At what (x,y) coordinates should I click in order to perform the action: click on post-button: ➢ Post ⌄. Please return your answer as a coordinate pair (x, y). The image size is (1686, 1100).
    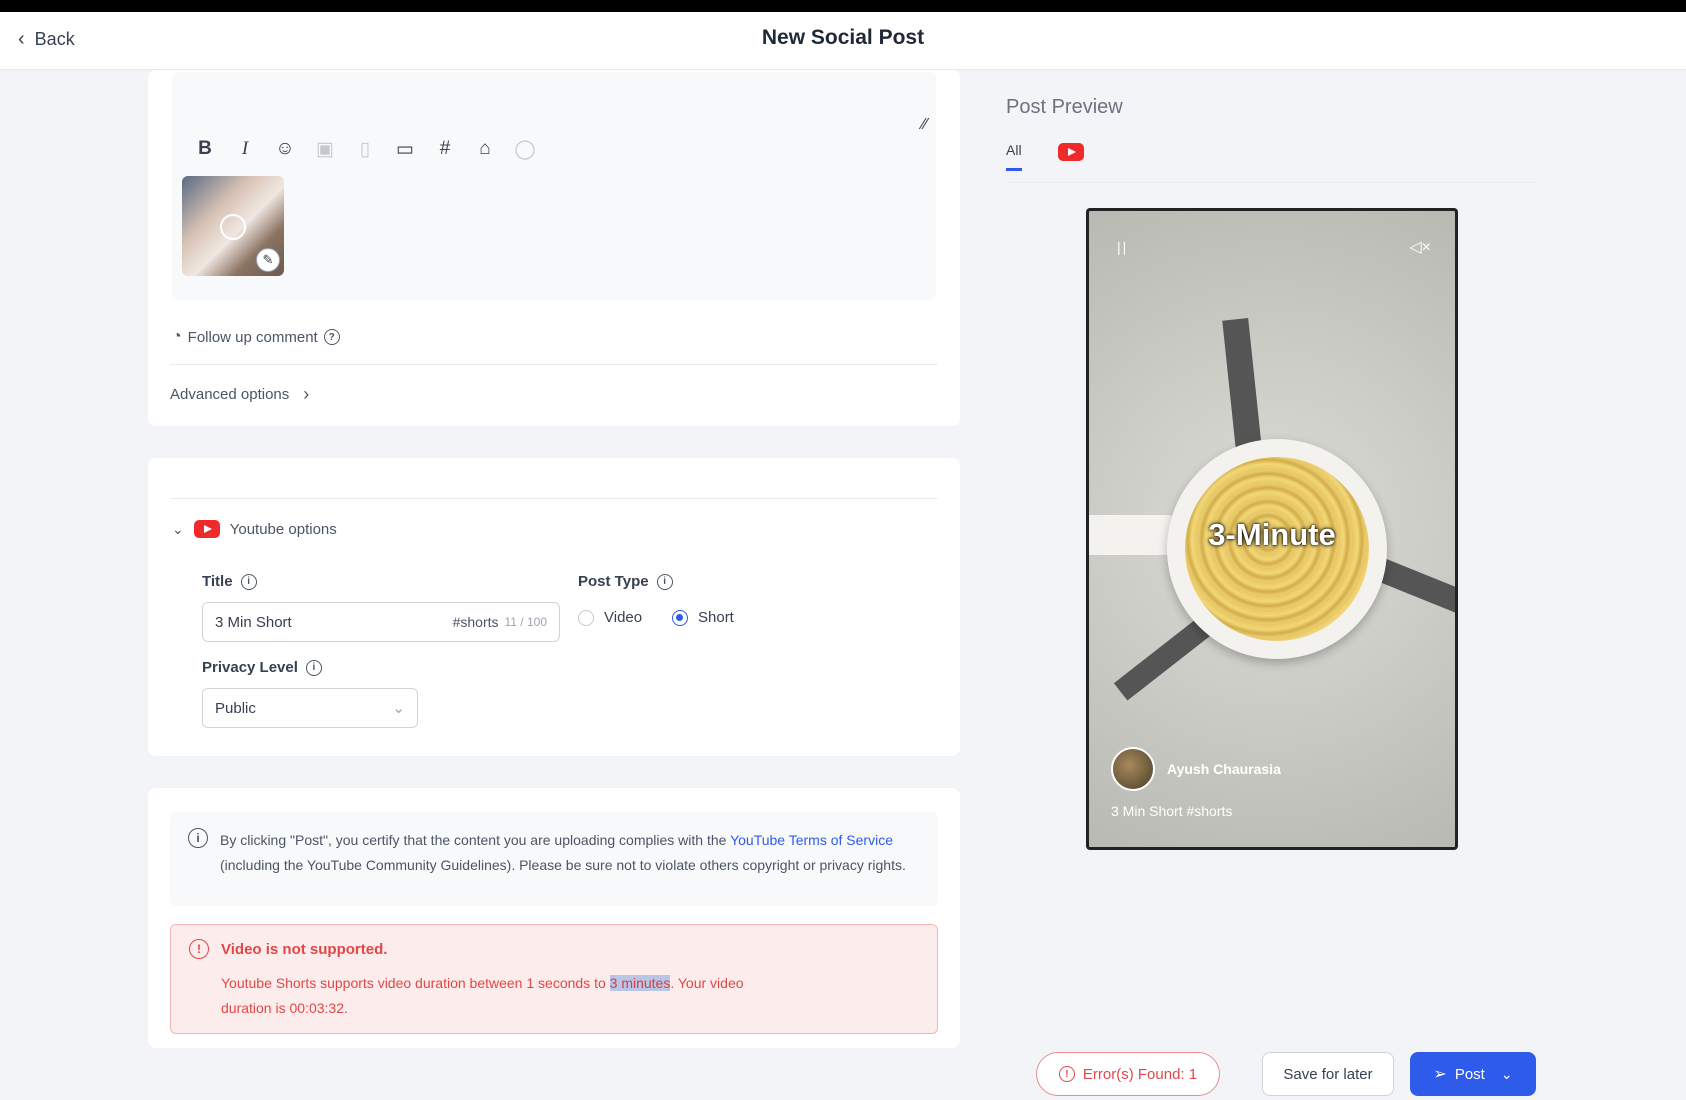
    Looking at the image, I should click on (1473, 1074).